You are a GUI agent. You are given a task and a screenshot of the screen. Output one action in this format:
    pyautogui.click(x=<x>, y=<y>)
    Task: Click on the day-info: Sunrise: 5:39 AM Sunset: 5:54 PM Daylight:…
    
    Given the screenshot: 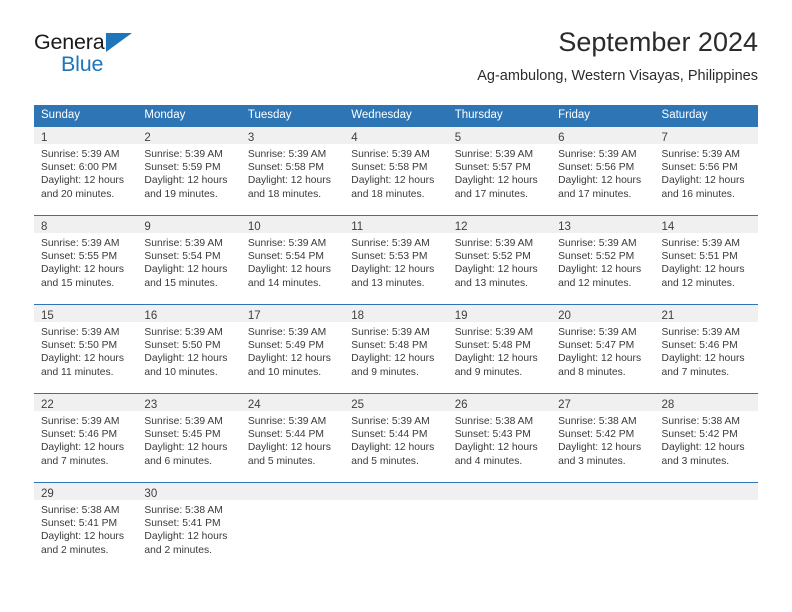 What is the action you would take?
    pyautogui.click(x=188, y=261)
    